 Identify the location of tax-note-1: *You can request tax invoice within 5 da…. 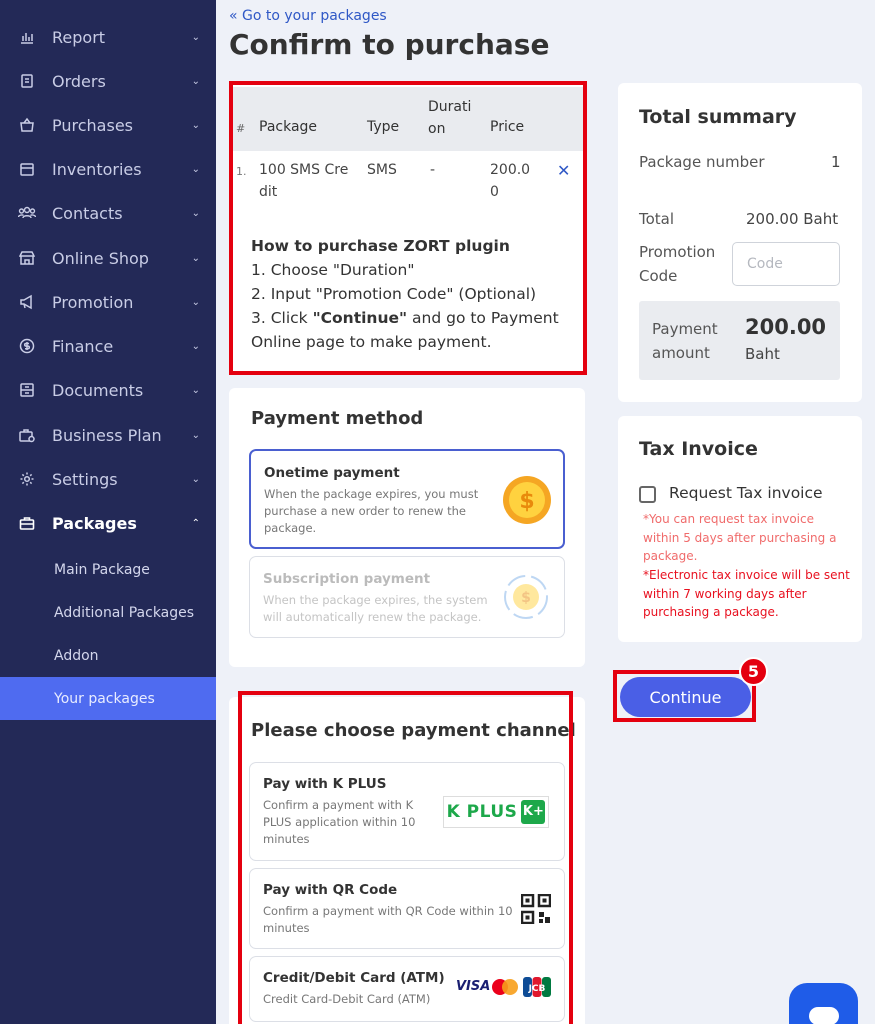
(740, 537).